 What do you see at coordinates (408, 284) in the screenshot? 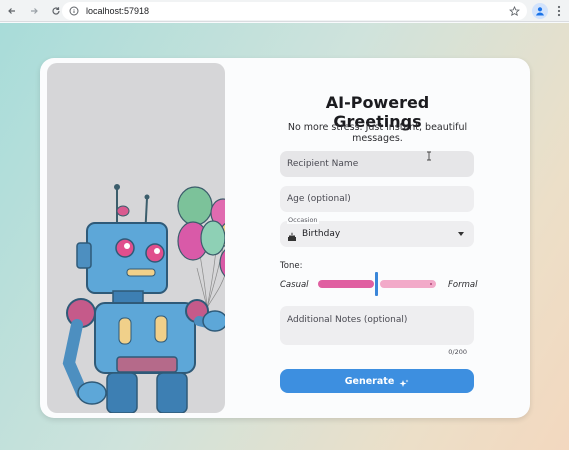
I see `tone-slider-inactive-track` at bounding box center [408, 284].